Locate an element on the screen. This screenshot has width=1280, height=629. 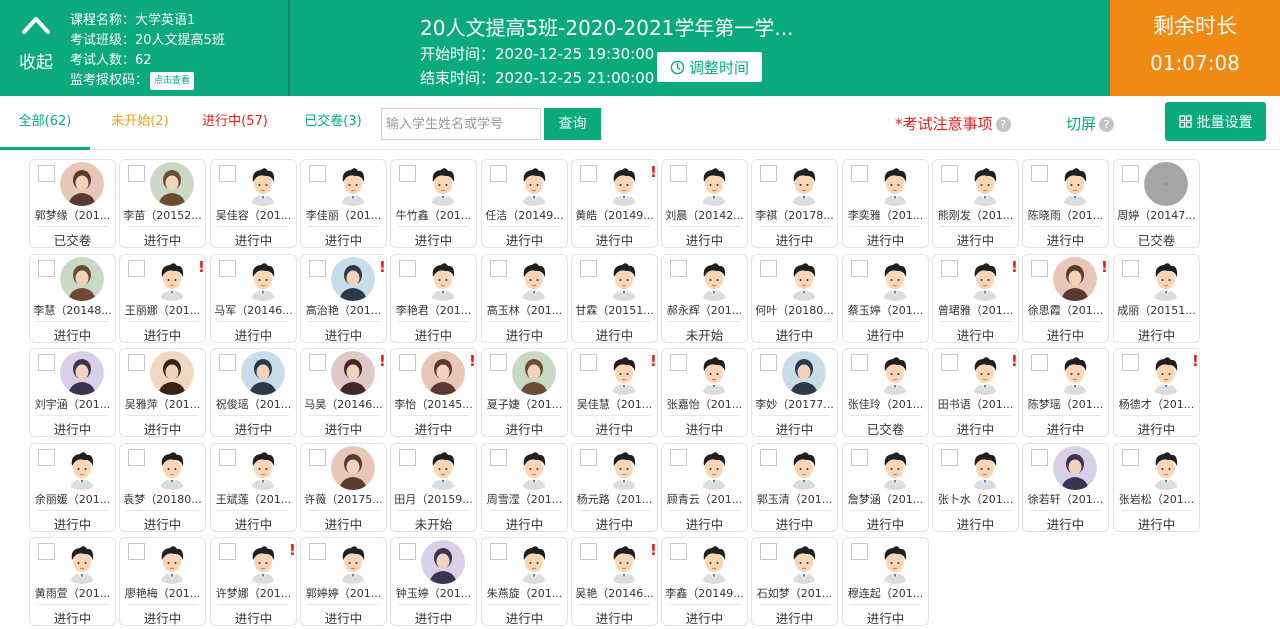
student-card: 郭梦缘（201... 已交卷 is located at coordinates (72, 203).